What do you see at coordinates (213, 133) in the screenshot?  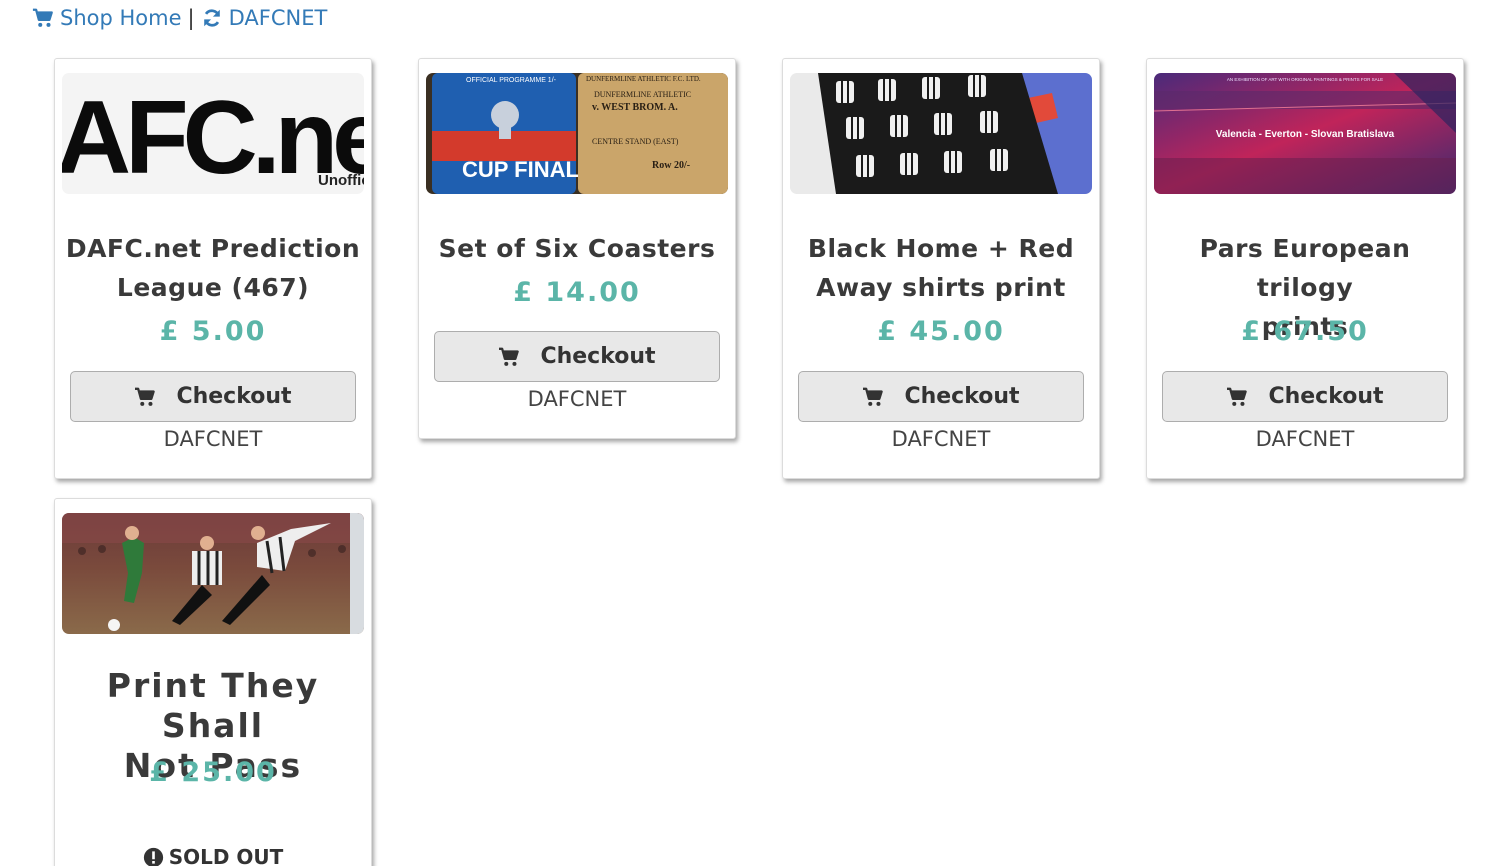 I see `product-image: AFC.ne Unoffic` at bounding box center [213, 133].